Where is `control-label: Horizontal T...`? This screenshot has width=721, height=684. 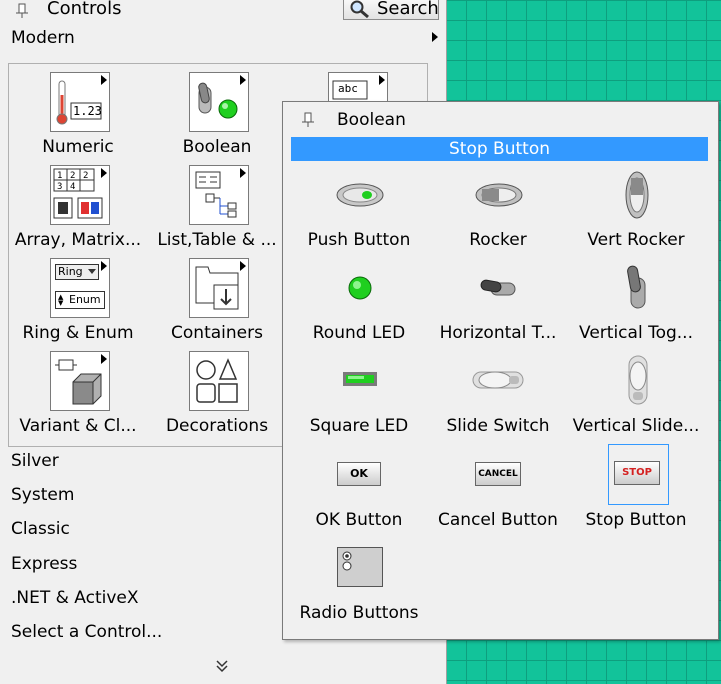
control-label: Horizontal T... is located at coordinates (498, 333).